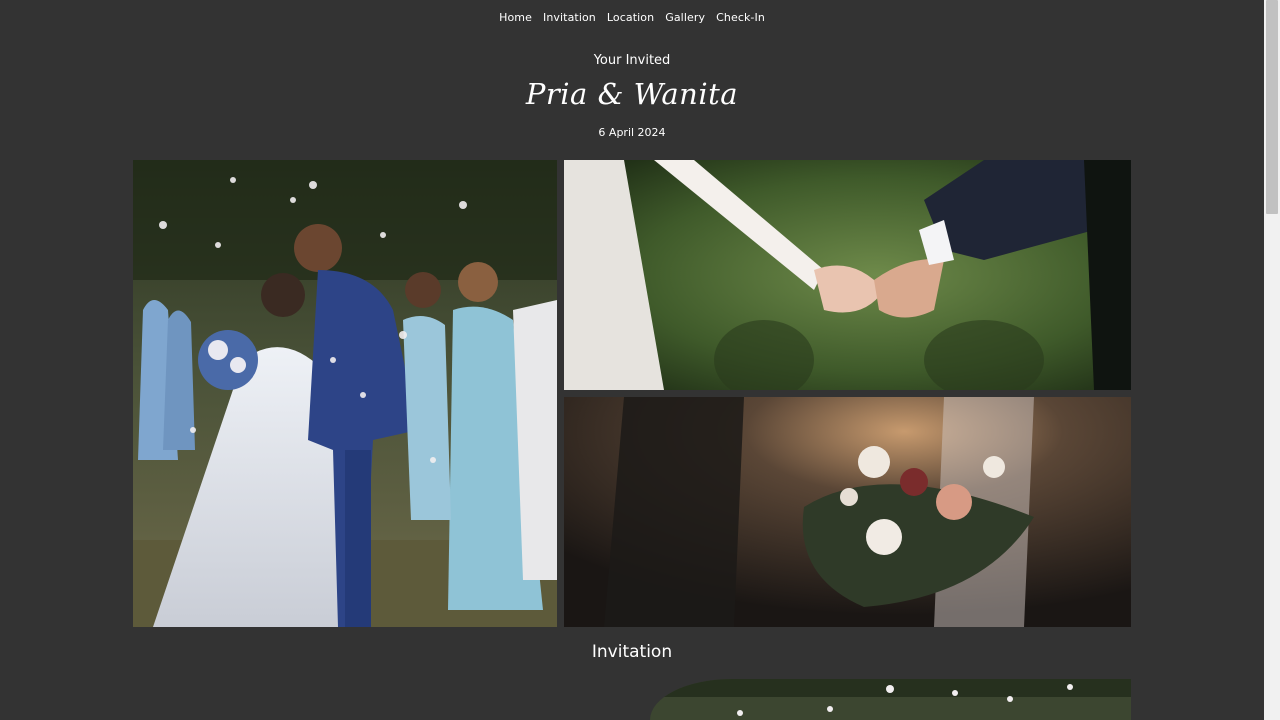 The width and height of the screenshot is (1280, 720). What do you see at coordinates (632, 132) in the screenshot?
I see `wedding-date: 6 April 2024` at bounding box center [632, 132].